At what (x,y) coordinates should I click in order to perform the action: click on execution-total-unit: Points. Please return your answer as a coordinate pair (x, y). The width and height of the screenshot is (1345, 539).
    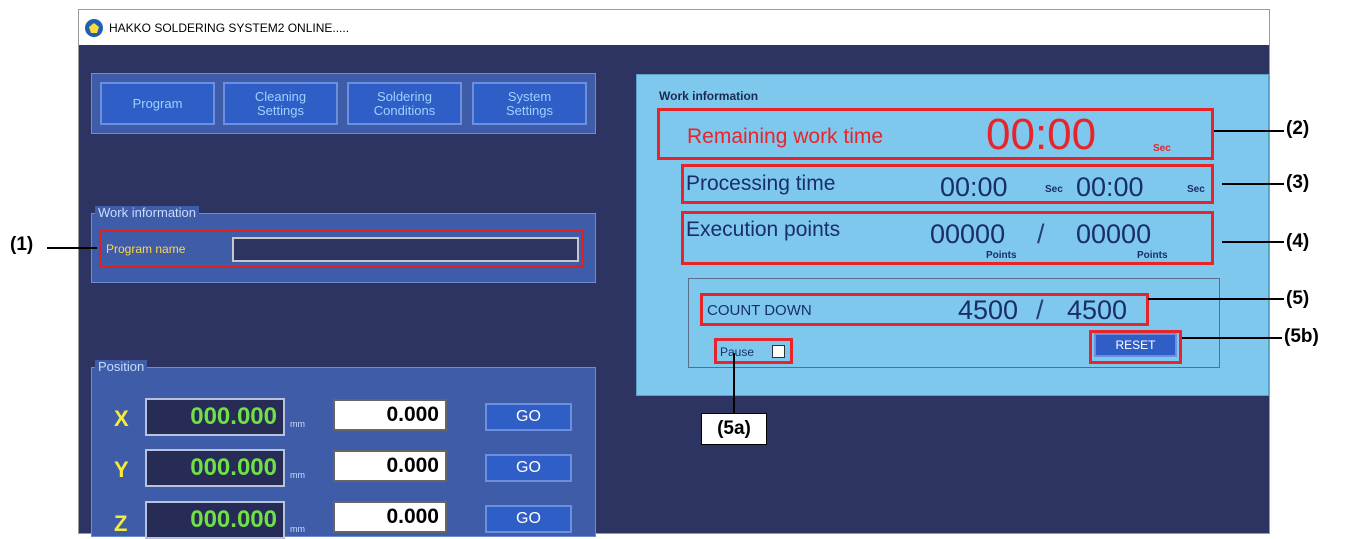
    Looking at the image, I should click on (1152, 255).